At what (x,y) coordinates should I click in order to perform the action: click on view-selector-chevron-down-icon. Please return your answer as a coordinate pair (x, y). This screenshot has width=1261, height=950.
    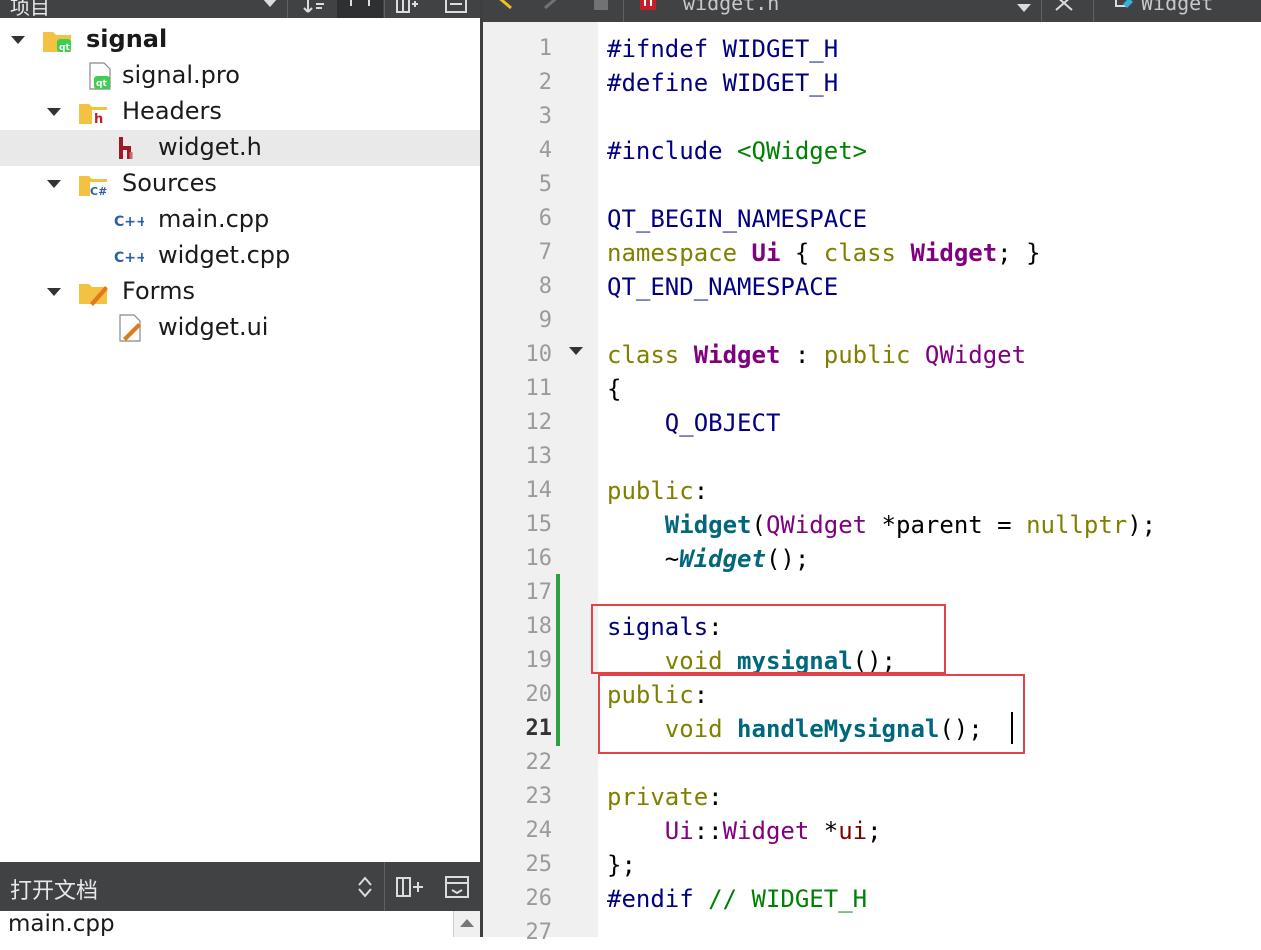
    Looking at the image, I should click on (270, 3).